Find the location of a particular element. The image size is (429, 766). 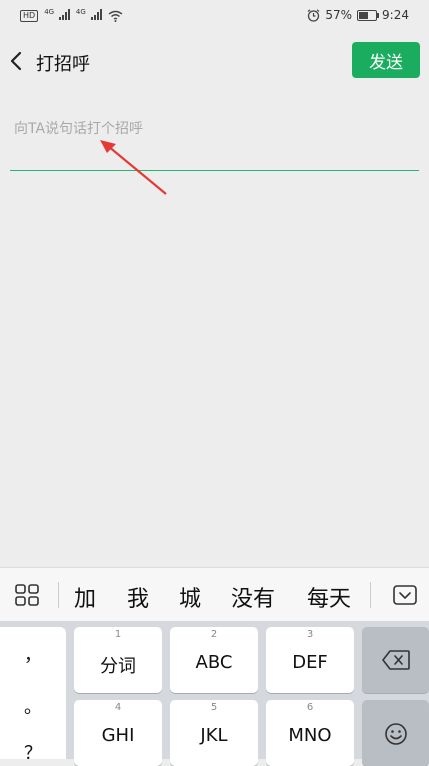

key-1: 1 分词 is located at coordinates (118, 660).